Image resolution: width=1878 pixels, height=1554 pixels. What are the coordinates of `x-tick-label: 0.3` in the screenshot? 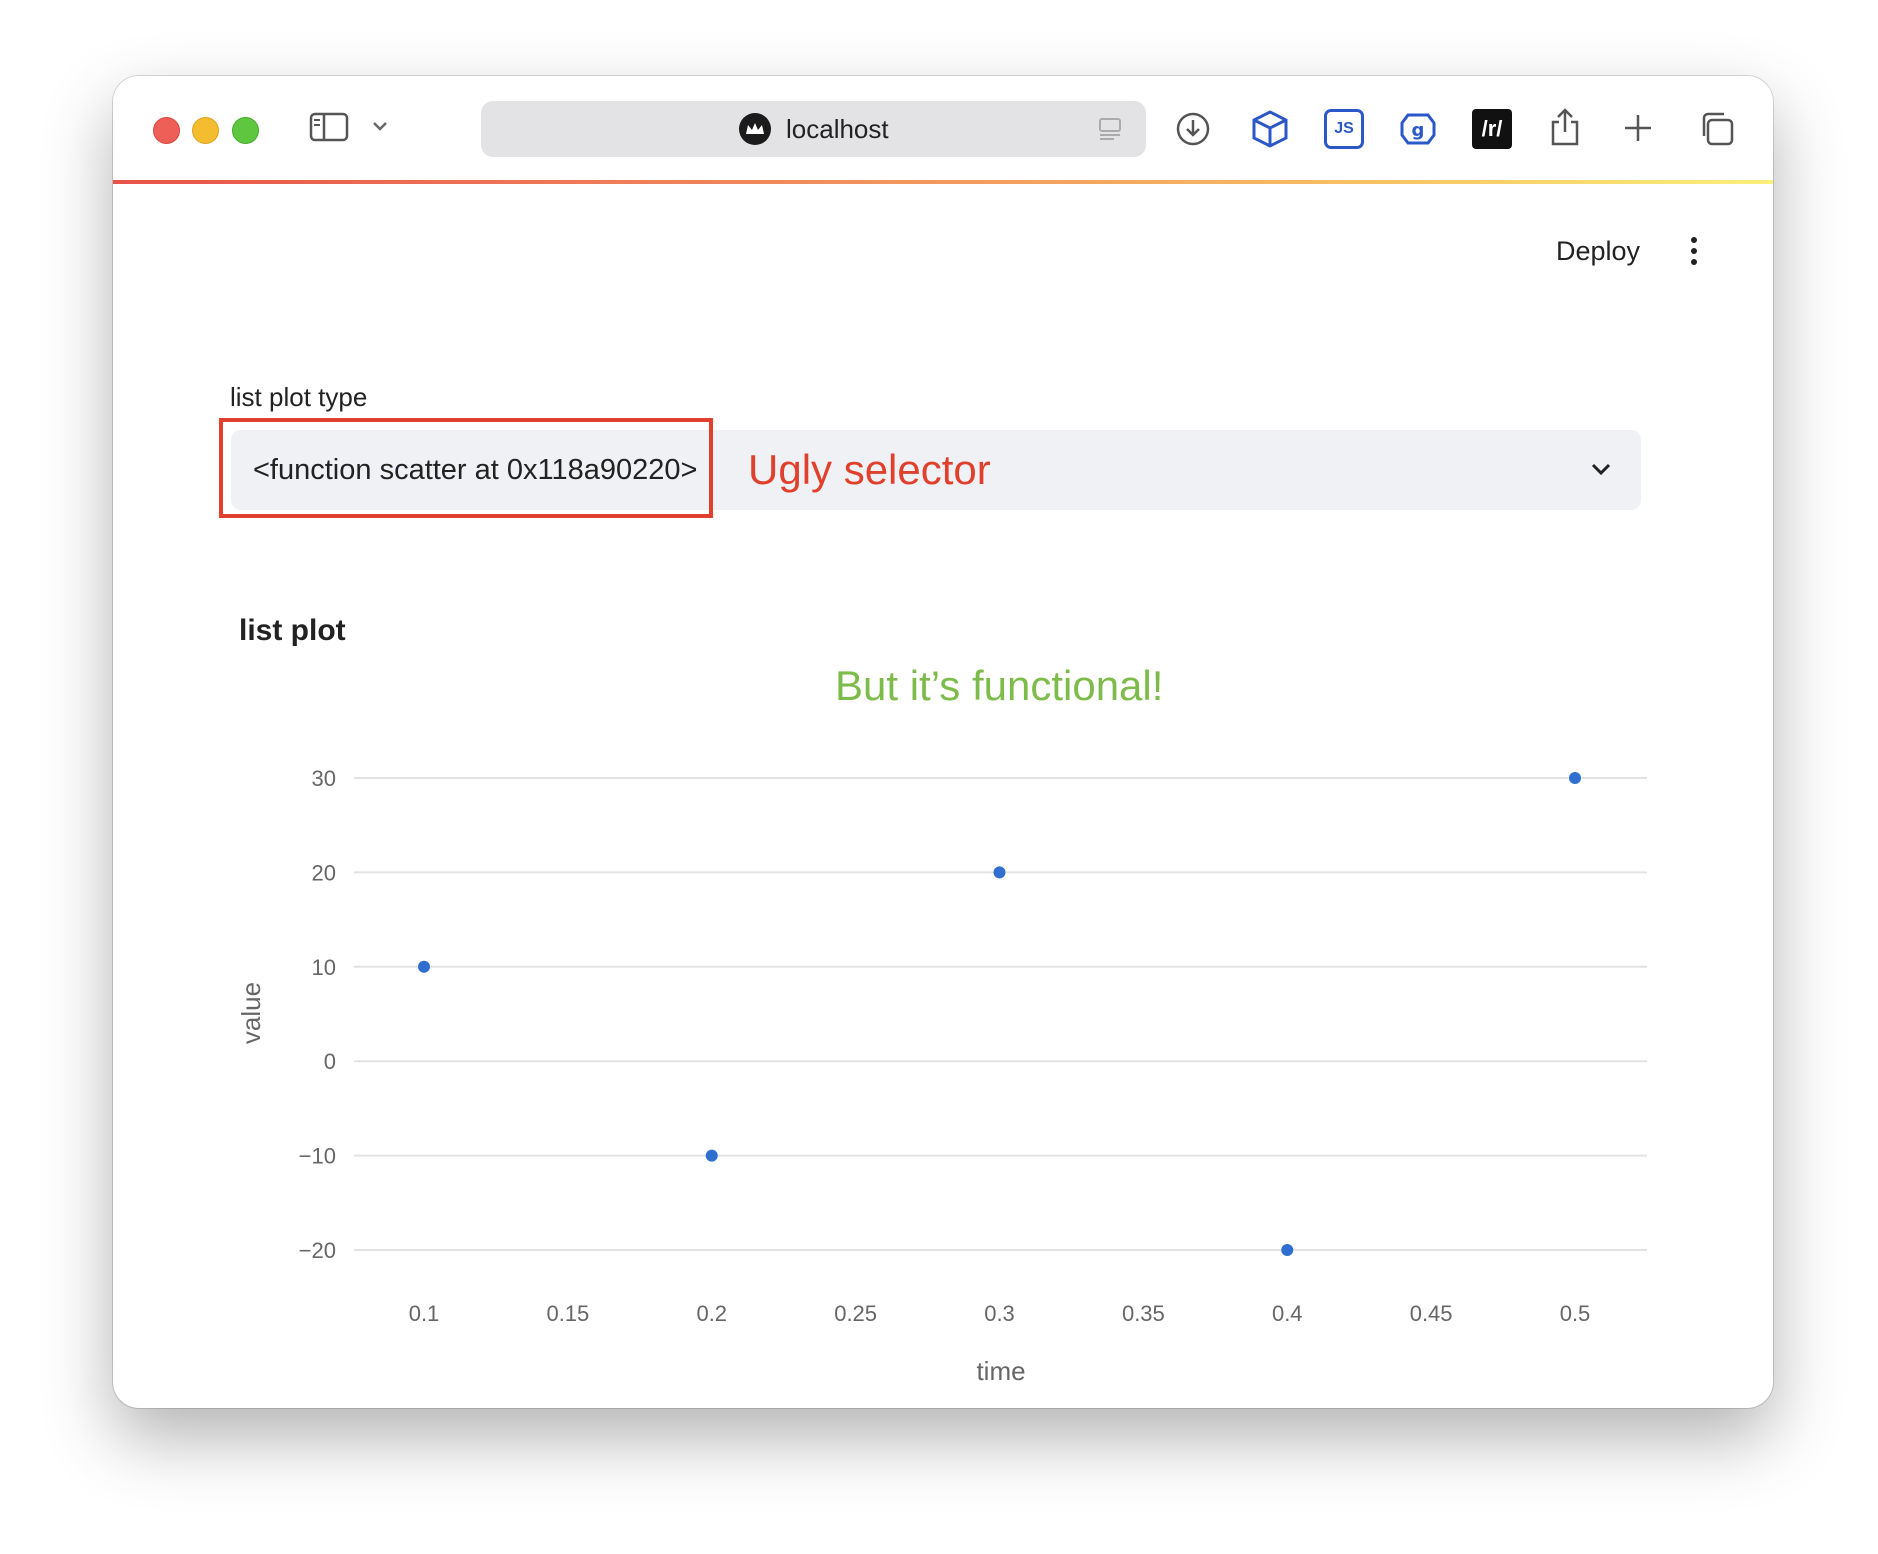 It's located at (999, 1313).